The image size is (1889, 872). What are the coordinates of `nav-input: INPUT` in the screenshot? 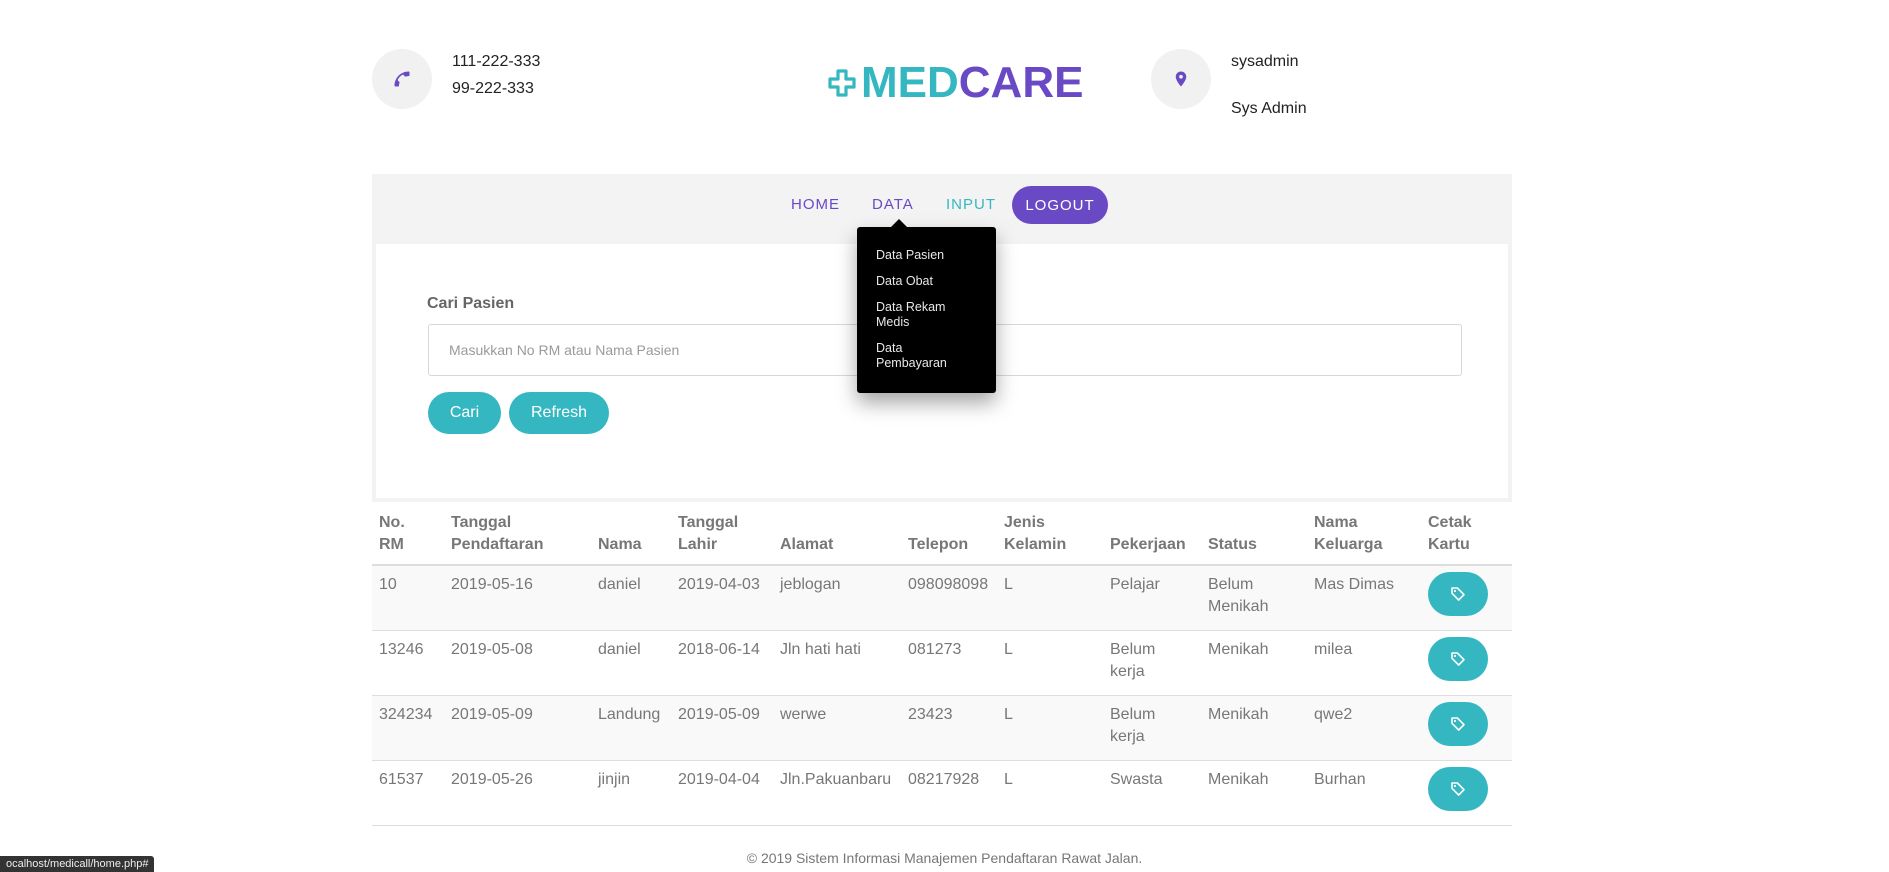 It's located at (971, 204).